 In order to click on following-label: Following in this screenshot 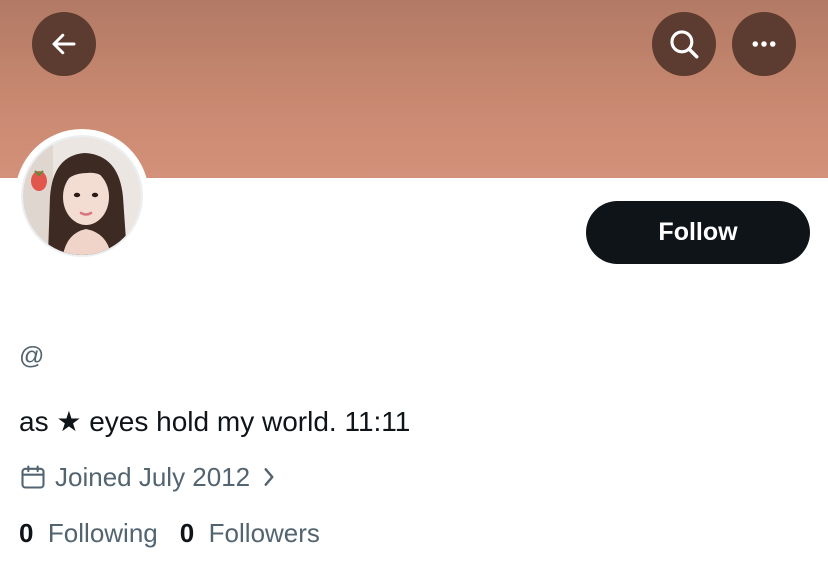, I will do `click(102, 533)`.